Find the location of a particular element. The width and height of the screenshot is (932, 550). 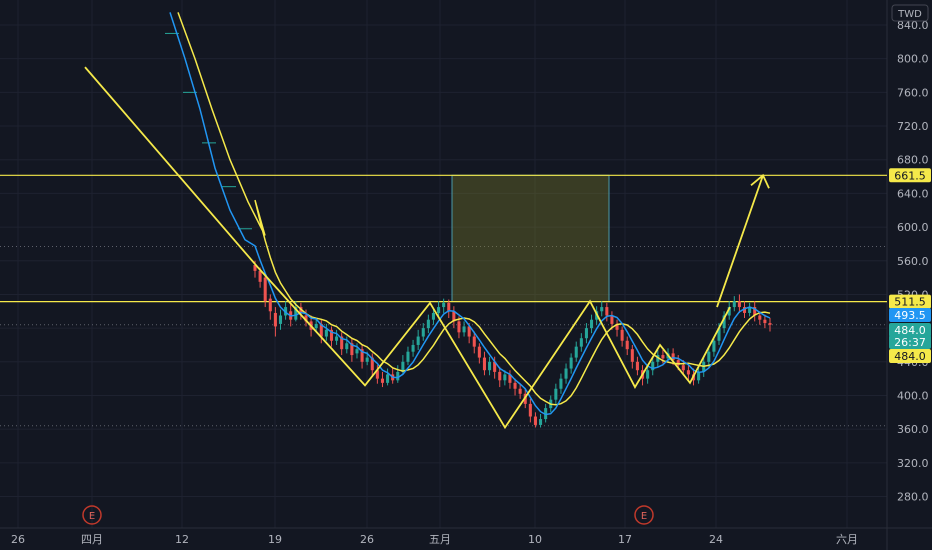

price-tag-label: 484.0 is located at coordinates (910, 356).